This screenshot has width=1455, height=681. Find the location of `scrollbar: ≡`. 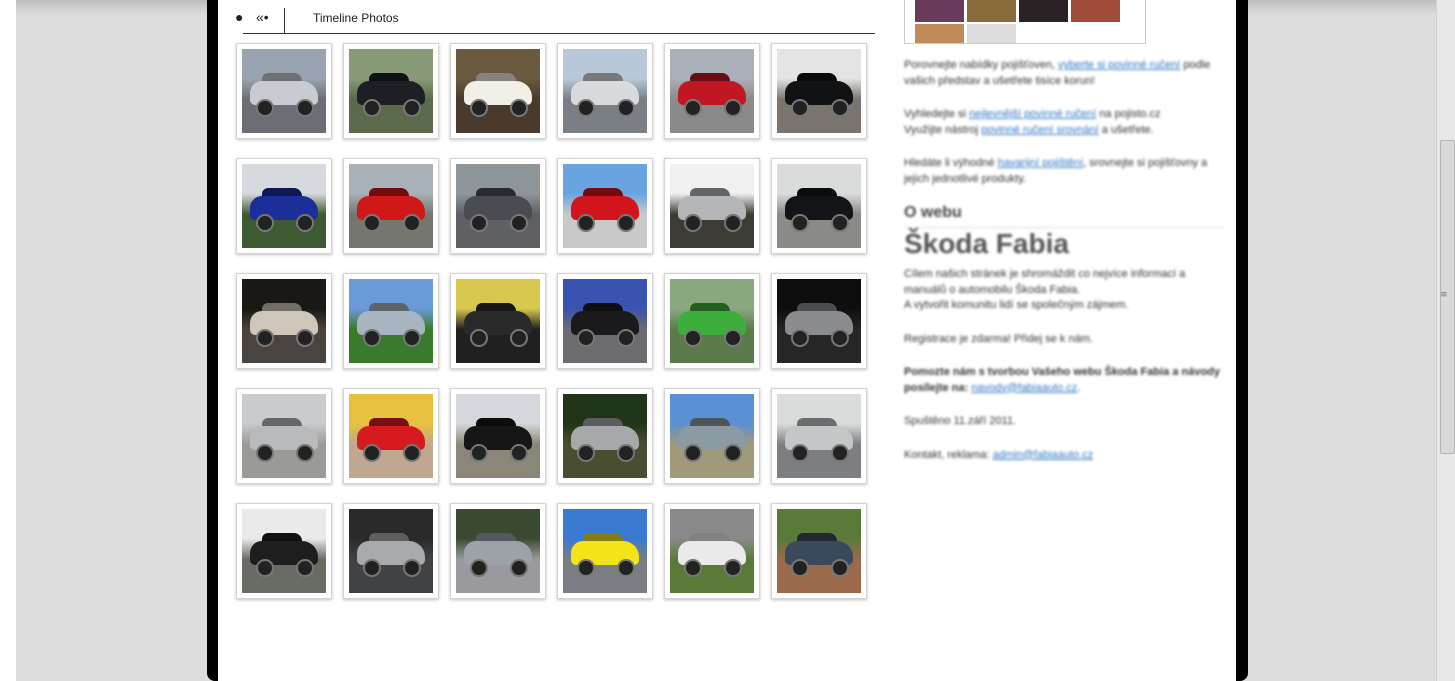

scrollbar: ≡ is located at coordinates (1445, 340).